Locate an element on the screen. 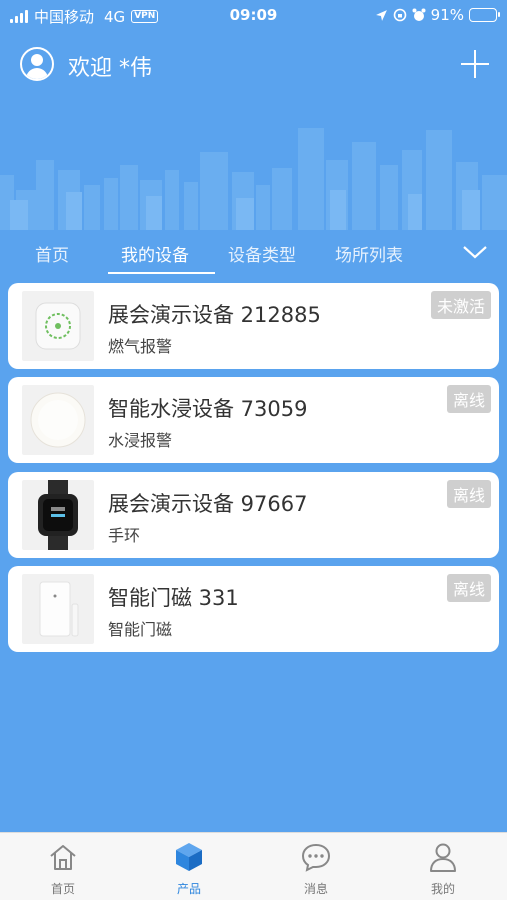  welcome-text: 欢迎 *伟 is located at coordinates (110, 68).